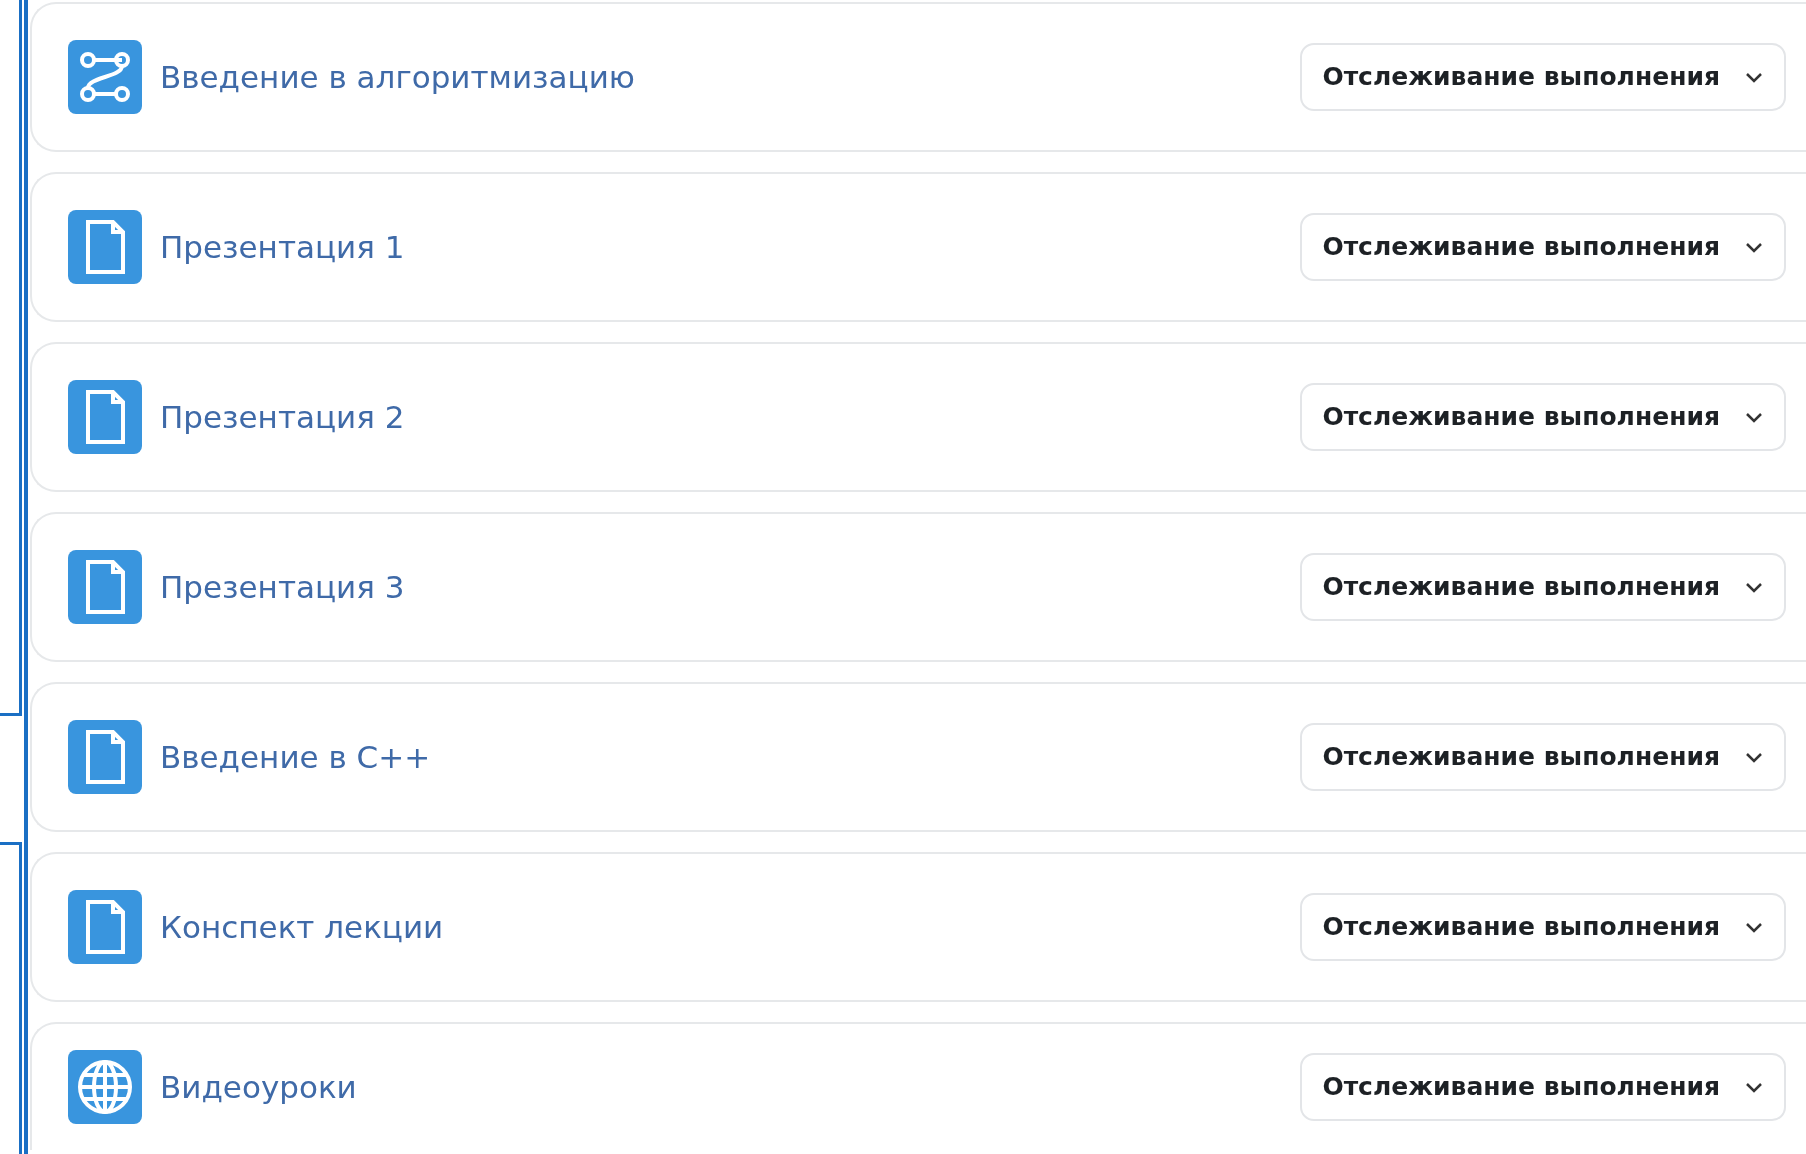 The width and height of the screenshot is (1806, 1154). I want to click on activity-link: Введение в C++, so click(295, 757).